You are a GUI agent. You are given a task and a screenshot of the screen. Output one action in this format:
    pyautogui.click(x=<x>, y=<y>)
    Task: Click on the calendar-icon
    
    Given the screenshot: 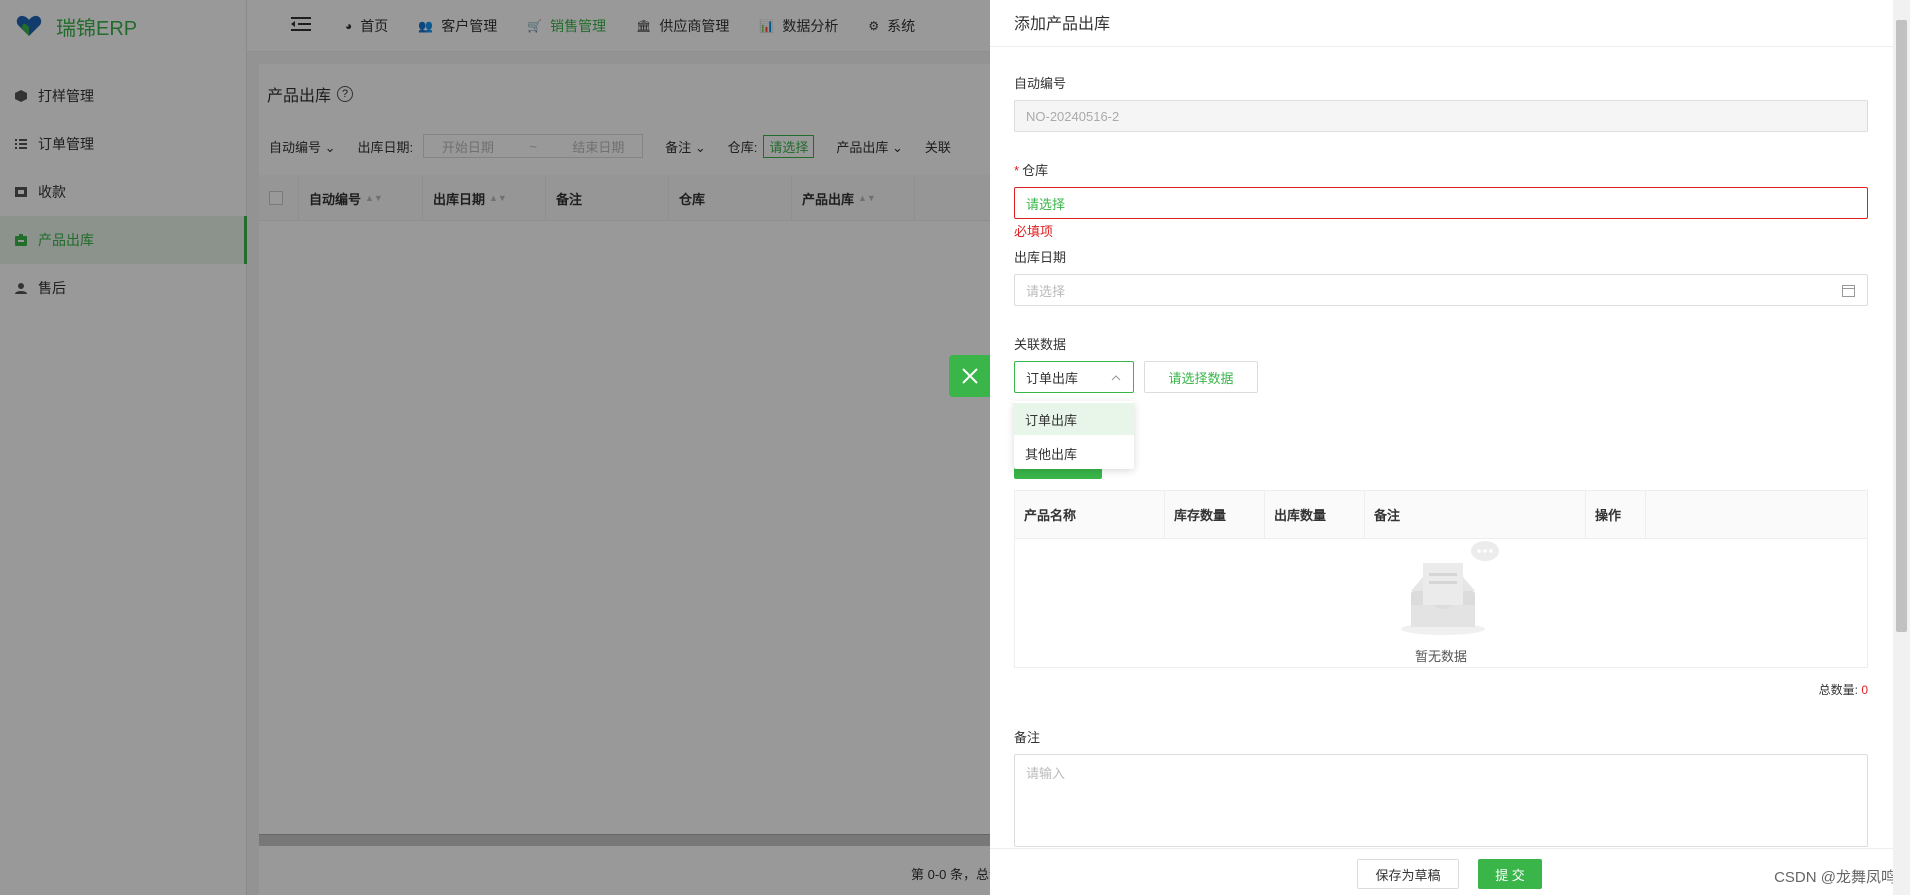 What is the action you would take?
    pyautogui.click(x=1848, y=292)
    